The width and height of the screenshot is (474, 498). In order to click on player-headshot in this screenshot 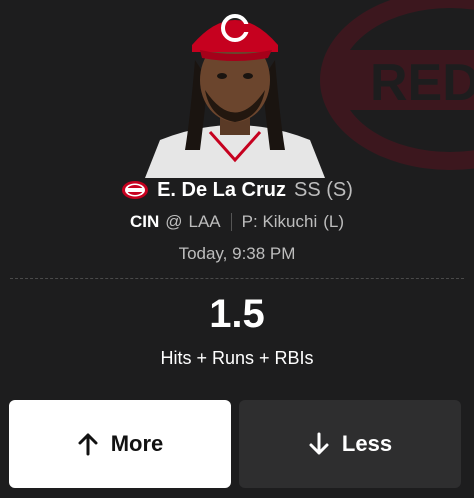, I will do `click(235, 96)`.